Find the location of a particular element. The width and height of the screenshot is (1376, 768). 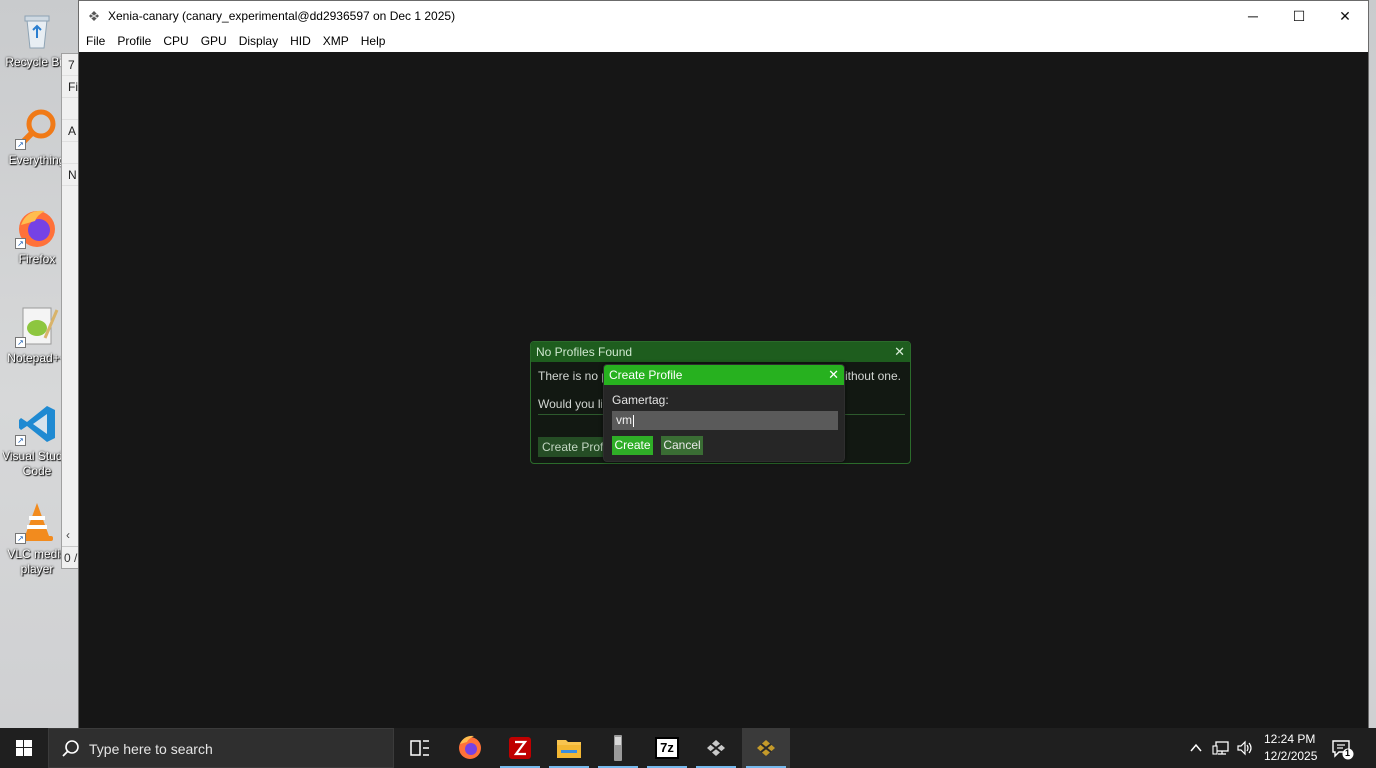

menu-cpu: CPU is located at coordinates (175, 41).